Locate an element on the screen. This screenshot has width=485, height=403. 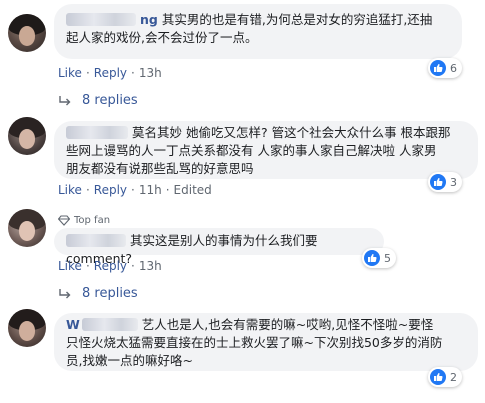
comment-line: 起人家的戏份,会不会过份了一点。 is located at coordinates (162, 37).